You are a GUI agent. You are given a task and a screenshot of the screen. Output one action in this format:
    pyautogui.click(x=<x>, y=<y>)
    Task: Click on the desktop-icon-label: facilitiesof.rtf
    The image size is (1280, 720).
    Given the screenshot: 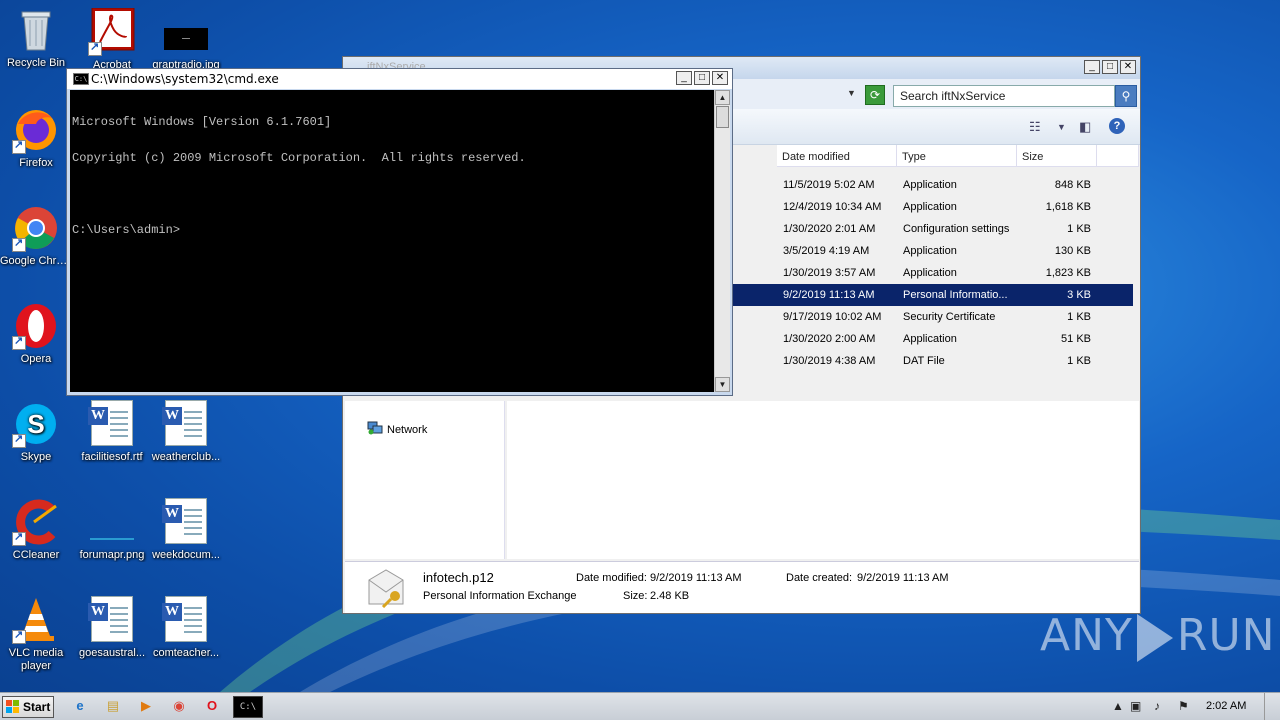 What is the action you would take?
    pyautogui.click(x=112, y=457)
    